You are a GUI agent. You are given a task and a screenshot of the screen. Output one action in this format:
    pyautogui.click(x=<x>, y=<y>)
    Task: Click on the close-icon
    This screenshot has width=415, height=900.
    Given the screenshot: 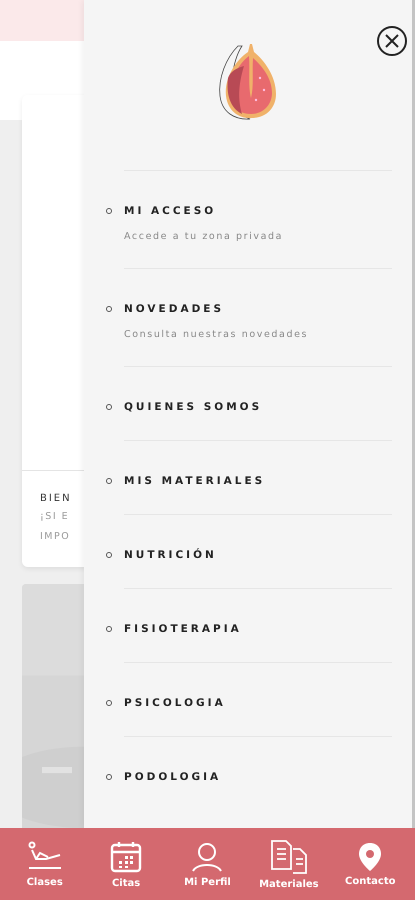 What is the action you would take?
    pyautogui.click(x=392, y=41)
    